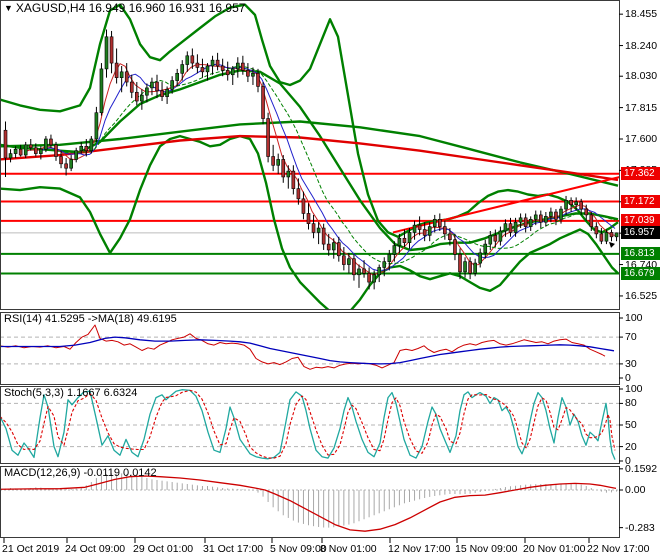  What do you see at coordinates (640, 527) in the screenshot?
I see `macd-axis-label: -0.283` at bounding box center [640, 527].